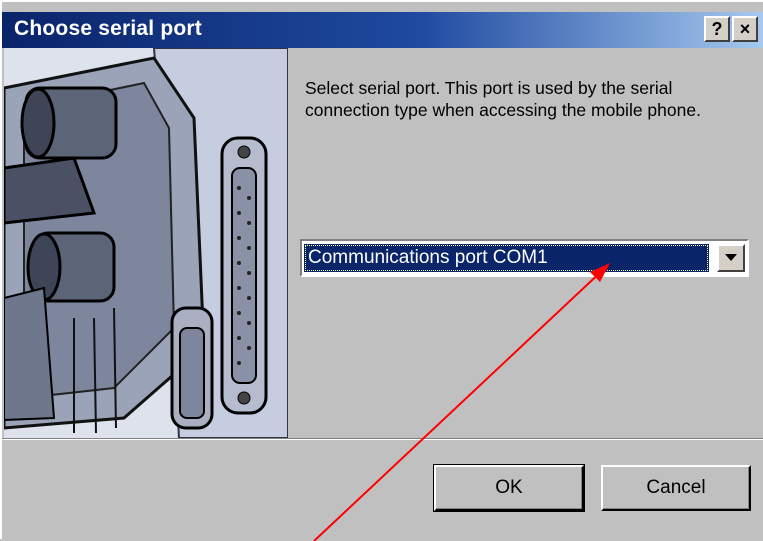  I want to click on dropdown-arrow-icon, so click(731, 258).